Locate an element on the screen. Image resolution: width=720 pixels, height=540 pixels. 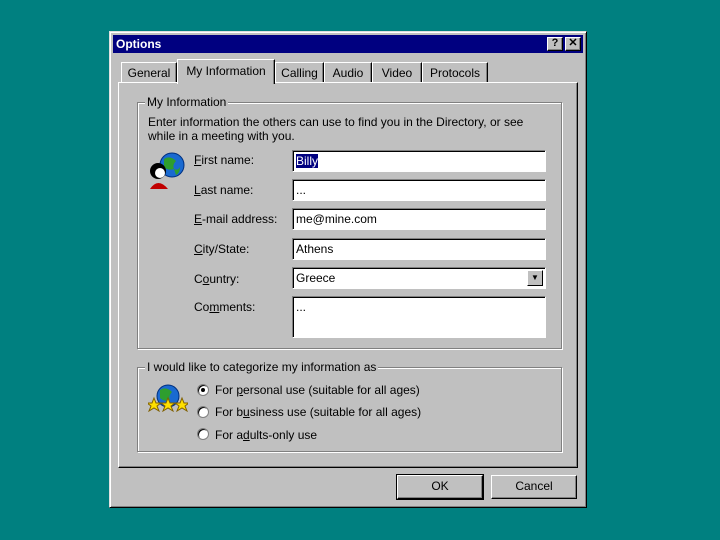
first-name-input: Billy is located at coordinates (419, 161).